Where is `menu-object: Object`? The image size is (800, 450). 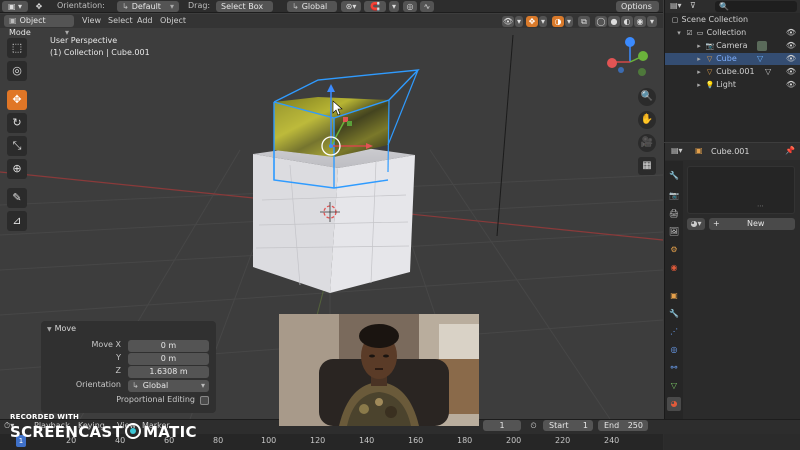 menu-object: Object is located at coordinates (173, 20).